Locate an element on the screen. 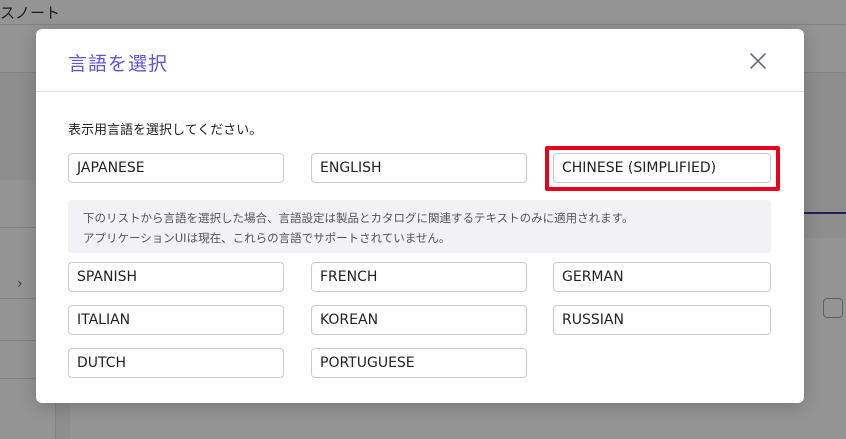 This screenshot has height=439, width=846. language-option-portuguese: PORTUGUESE is located at coordinates (419, 363).